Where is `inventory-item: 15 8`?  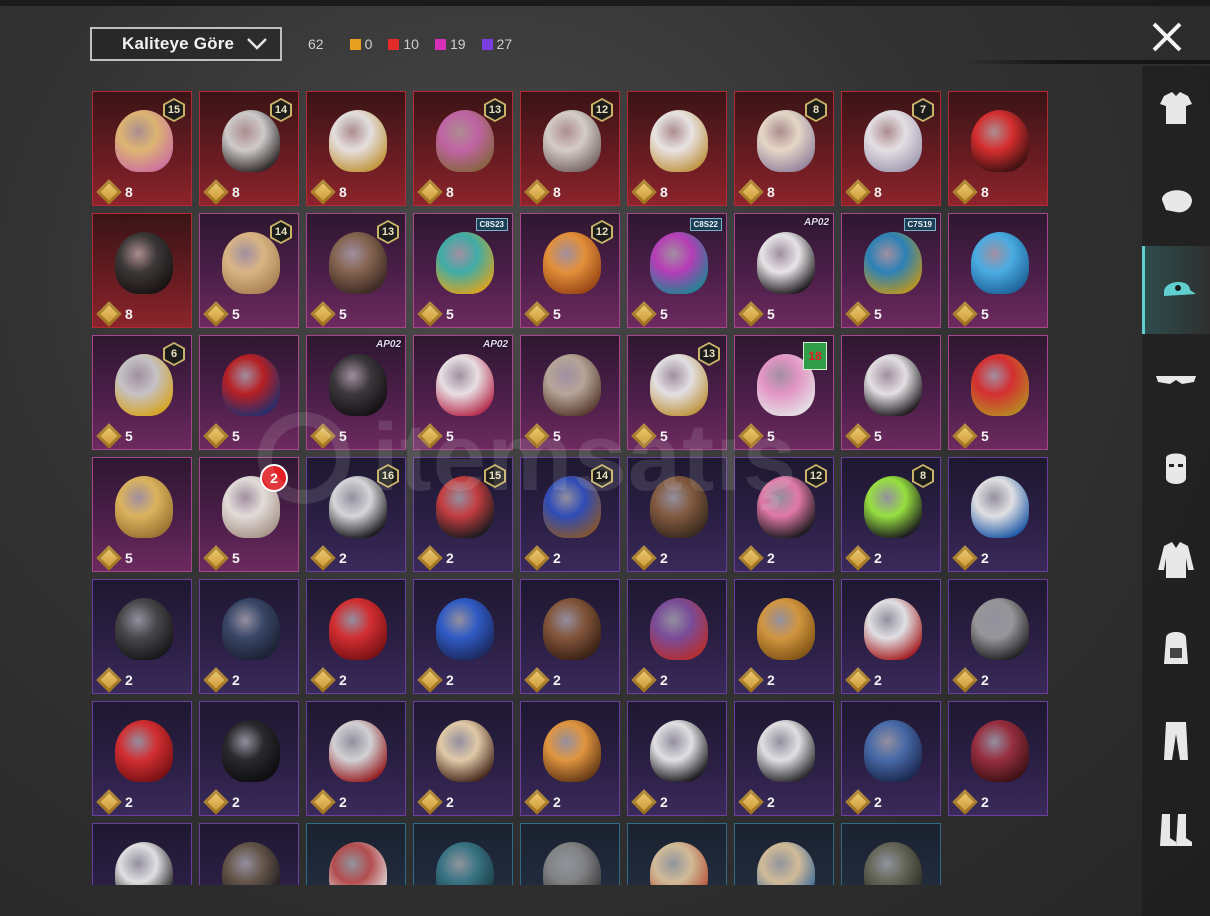
inventory-item: 15 8 is located at coordinates (142, 148).